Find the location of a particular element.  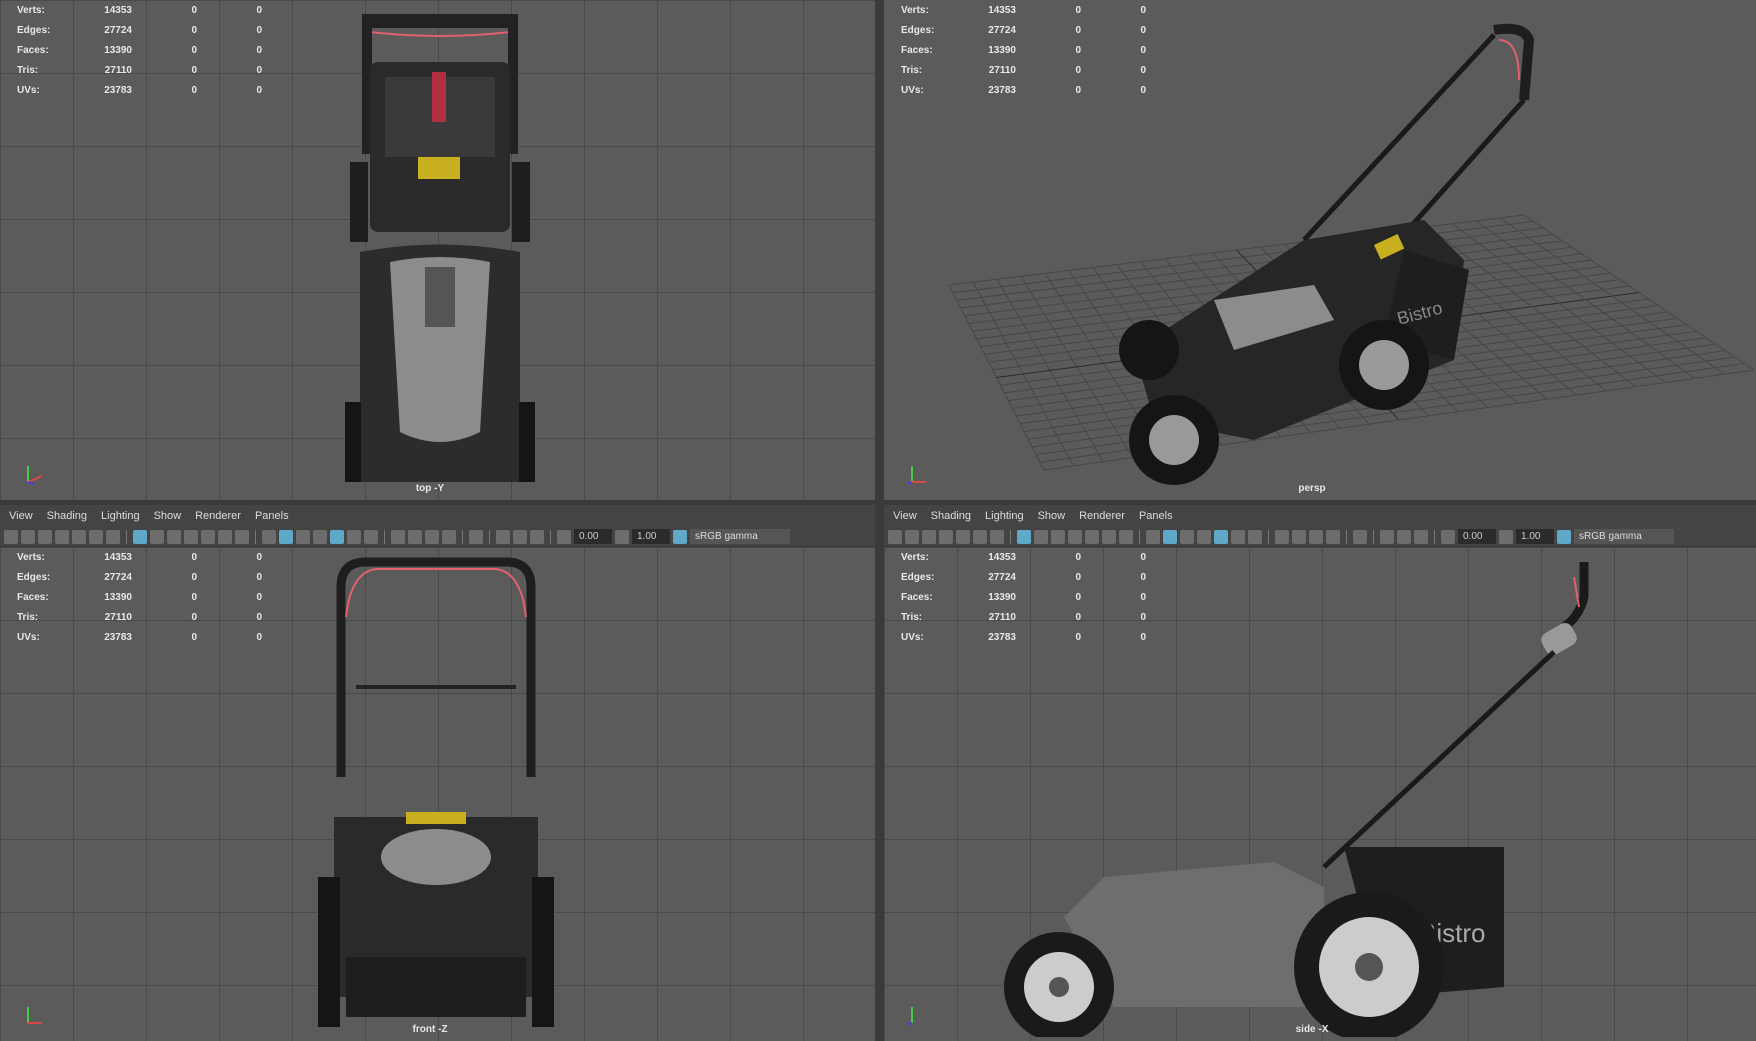

toolbar-separator is located at coordinates (1139, 536).